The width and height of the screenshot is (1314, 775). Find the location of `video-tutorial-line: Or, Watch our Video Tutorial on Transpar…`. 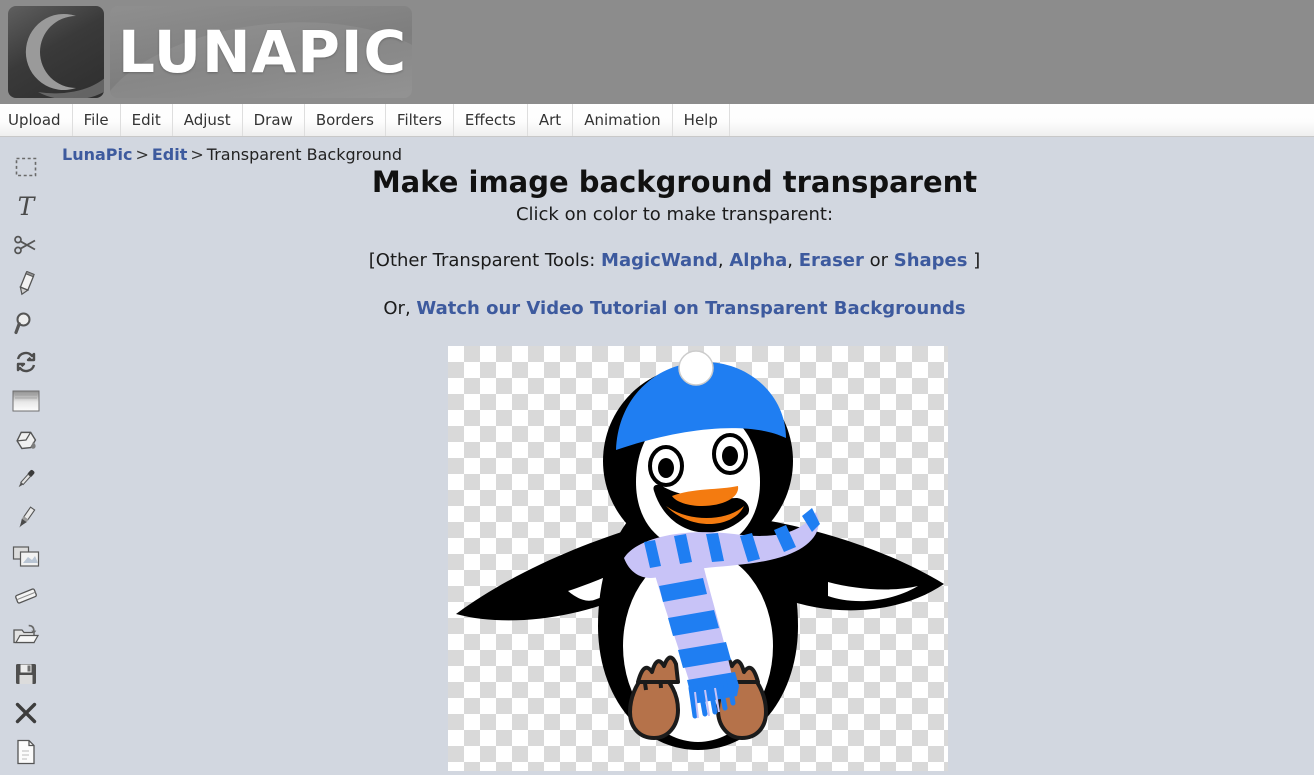

video-tutorial-line: Or, Watch our Video Tutorial on Transpar… is located at coordinates (674, 308).